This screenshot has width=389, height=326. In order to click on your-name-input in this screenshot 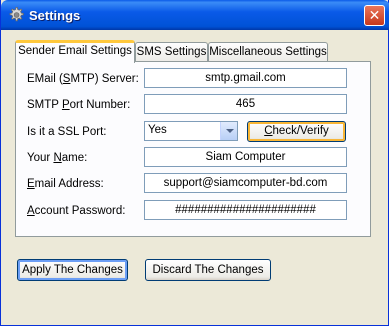, I will do `click(245, 157)`.